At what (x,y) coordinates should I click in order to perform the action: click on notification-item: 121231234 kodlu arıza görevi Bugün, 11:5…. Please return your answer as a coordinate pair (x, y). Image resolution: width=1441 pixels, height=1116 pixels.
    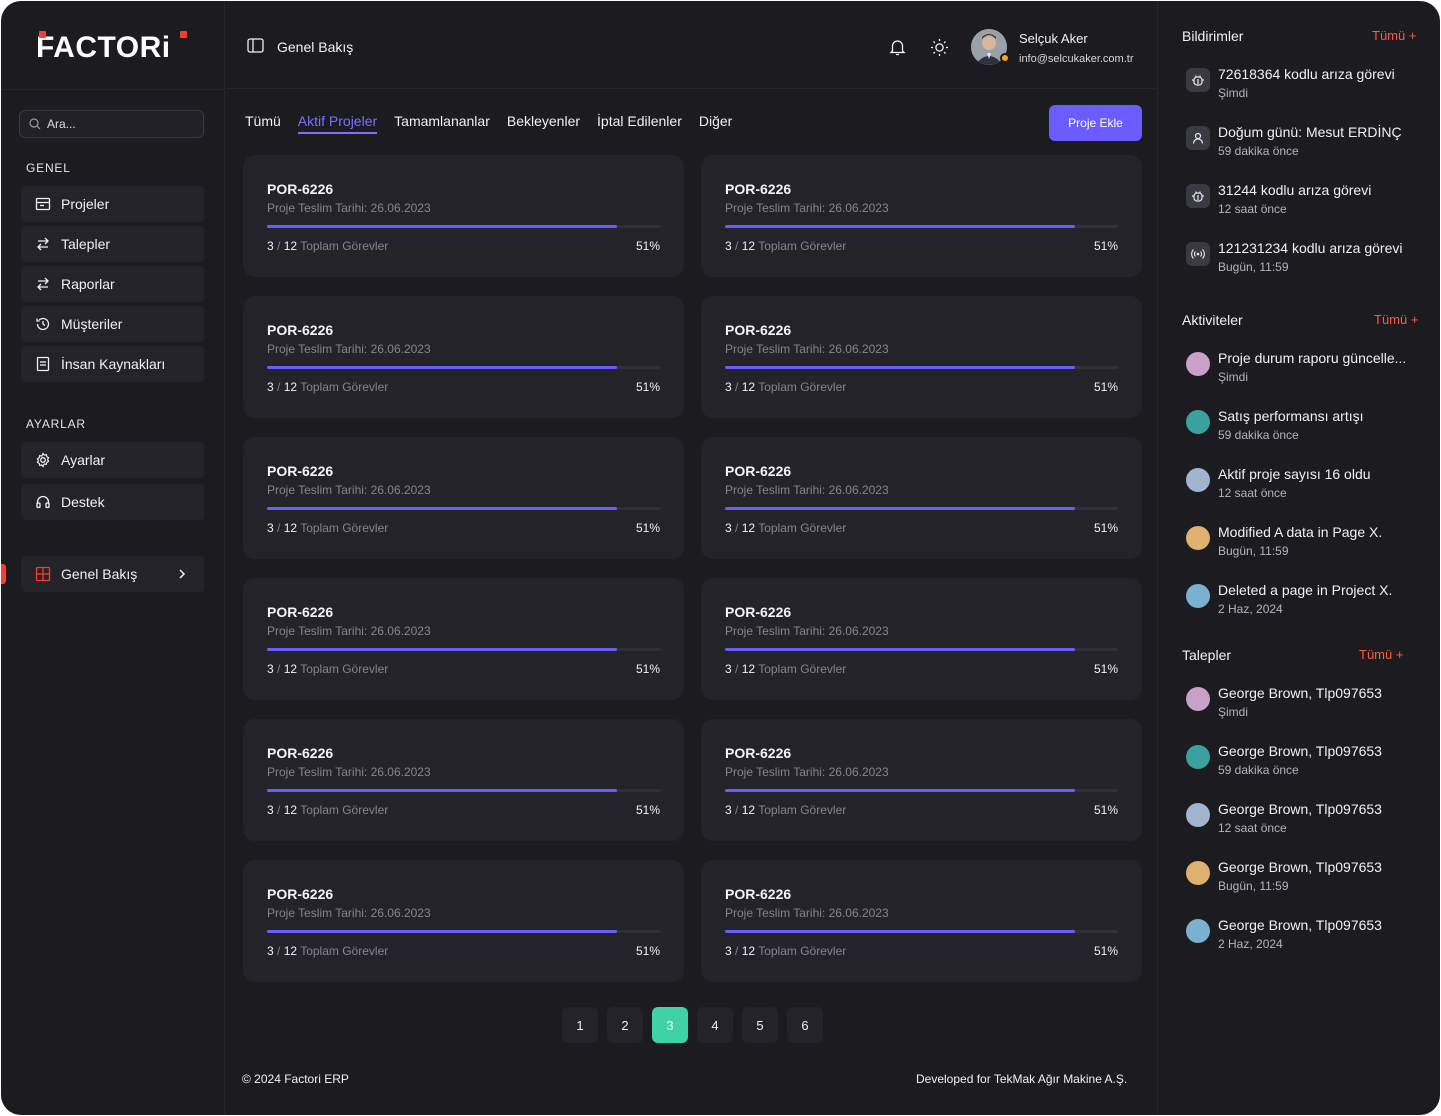
    Looking at the image, I should click on (1311, 260).